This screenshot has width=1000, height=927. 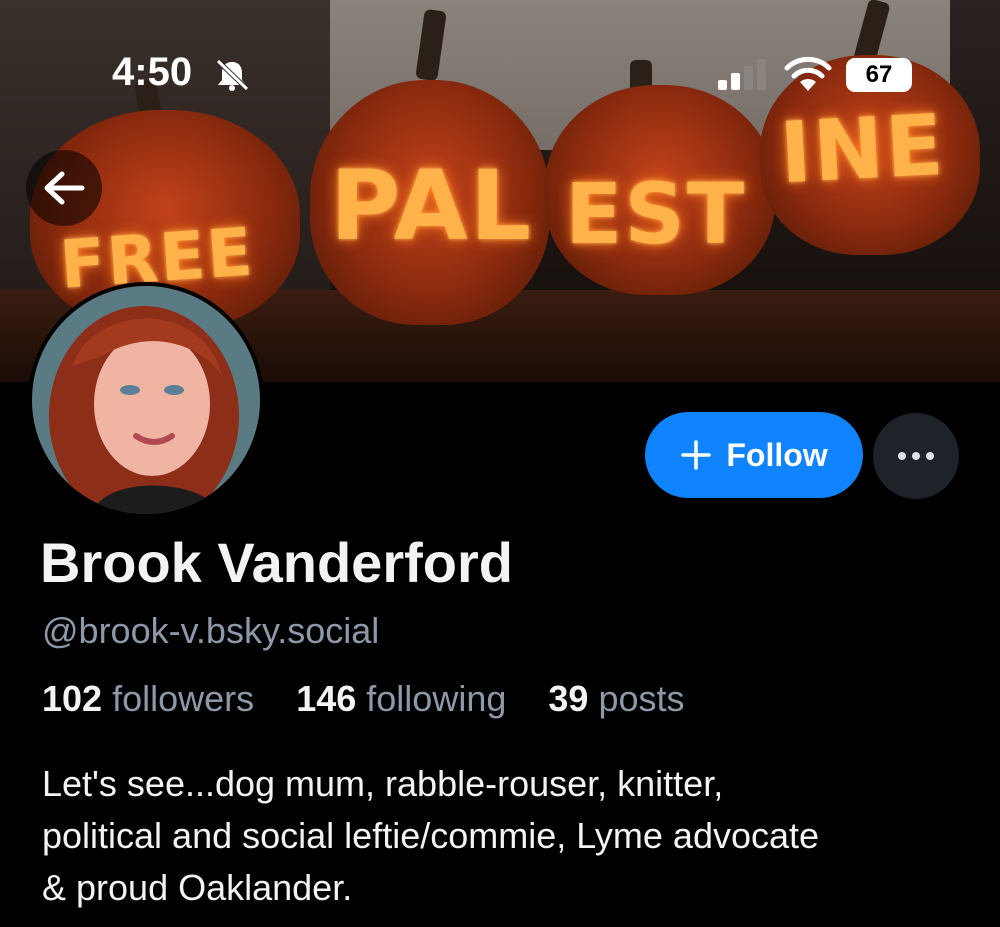 I want to click on profile-stats: 102 followers 146 following 39 posts, so click(x=363, y=699).